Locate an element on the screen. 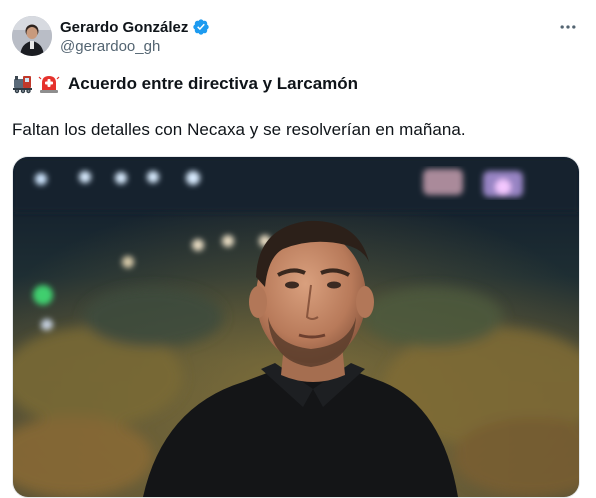  author-handle: @gerardoo_gh is located at coordinates (110, 46).